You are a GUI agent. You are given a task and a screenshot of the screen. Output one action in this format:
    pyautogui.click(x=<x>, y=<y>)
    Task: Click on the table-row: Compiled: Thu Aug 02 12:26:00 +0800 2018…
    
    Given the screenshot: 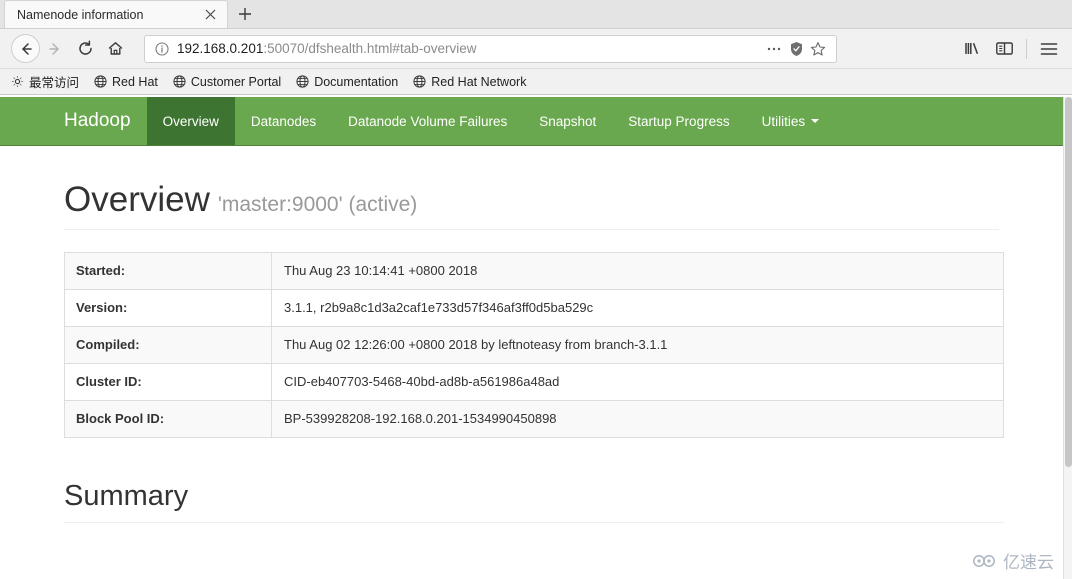 What is the action you would take?
    pyautogui.click(x=534, y=344)
    